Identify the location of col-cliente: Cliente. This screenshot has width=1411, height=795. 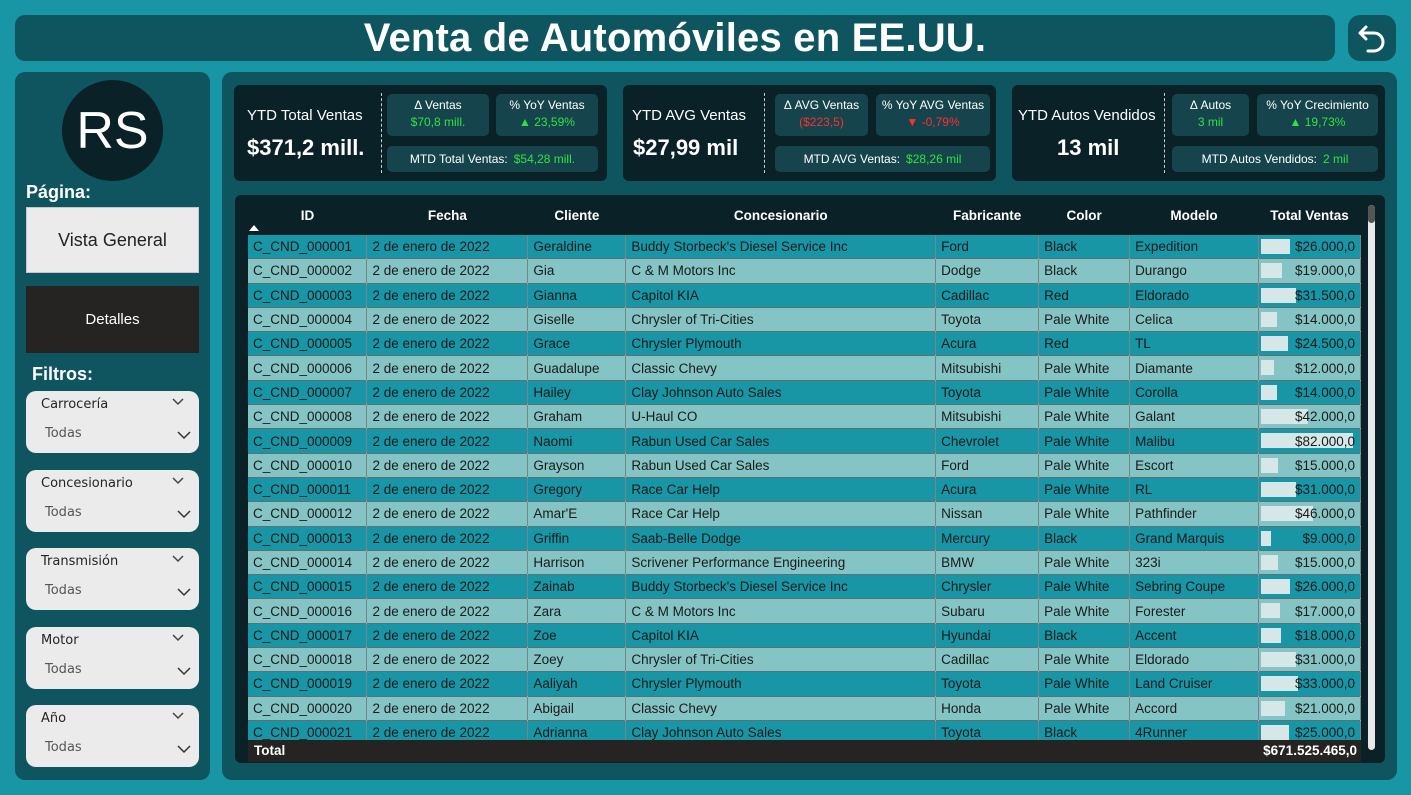
(577, 215).